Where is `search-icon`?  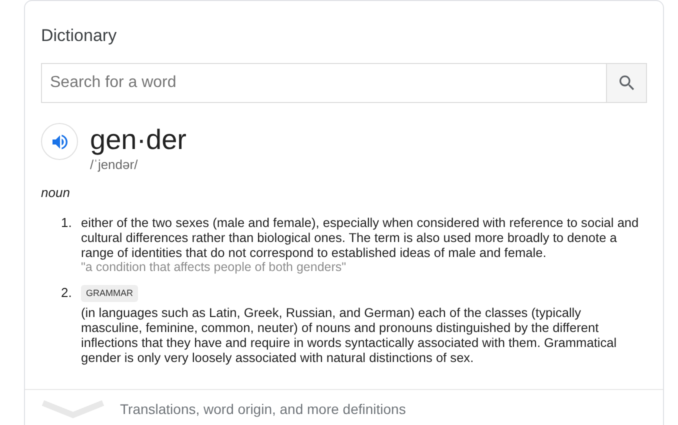 search-icon is located at coordinates (626, 83).